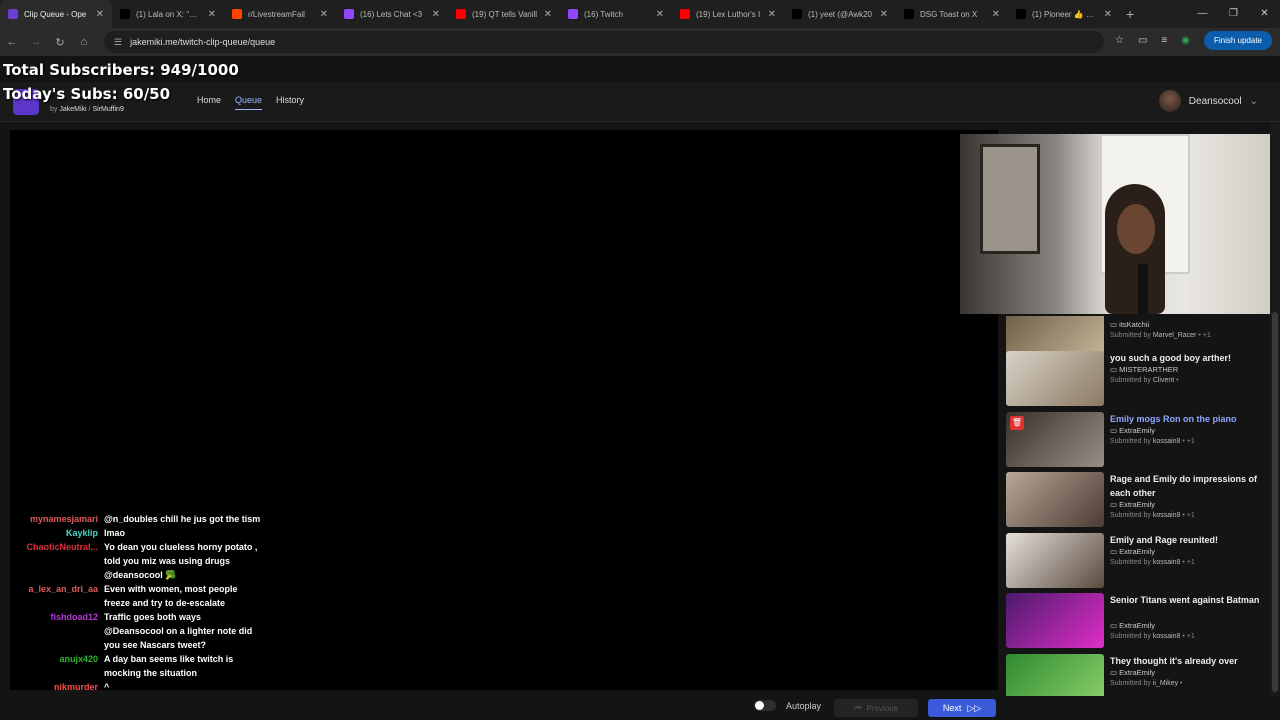  Describe the element at coordinates (52, 687) in the screenshot. I see `chat-username: nikmurder` at that location.